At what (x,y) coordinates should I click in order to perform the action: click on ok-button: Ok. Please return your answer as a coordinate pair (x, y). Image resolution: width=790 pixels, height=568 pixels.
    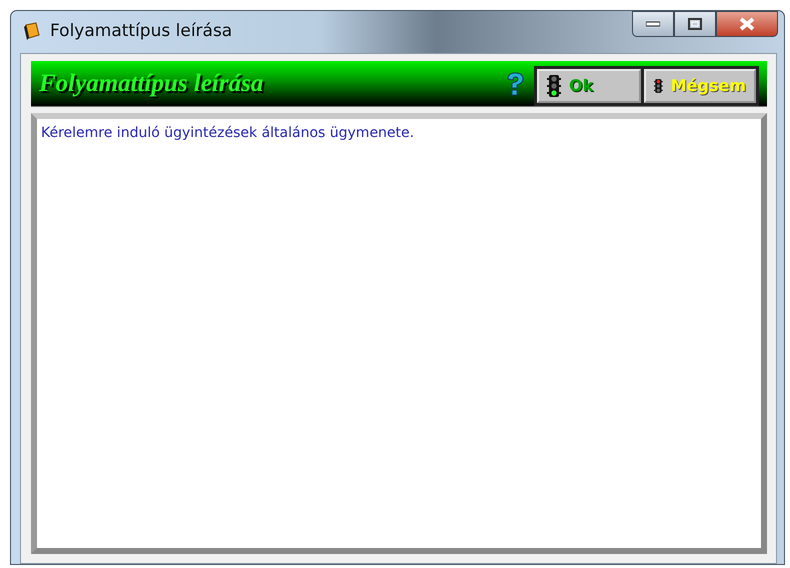
    Looking at the image, I should click on (589, 86).